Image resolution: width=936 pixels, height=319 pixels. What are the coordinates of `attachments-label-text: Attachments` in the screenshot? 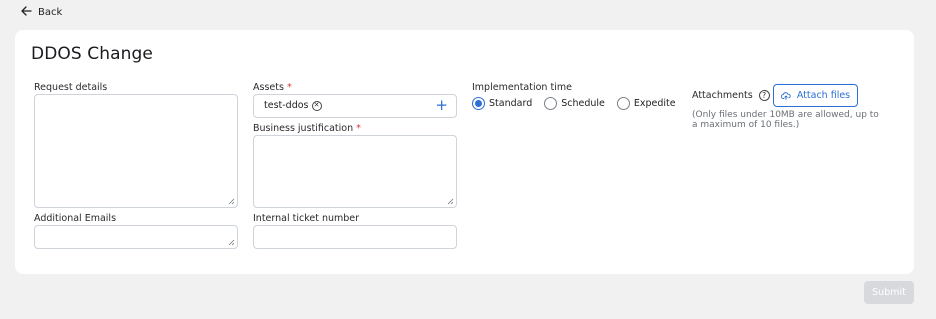 It's located at (722, 95).